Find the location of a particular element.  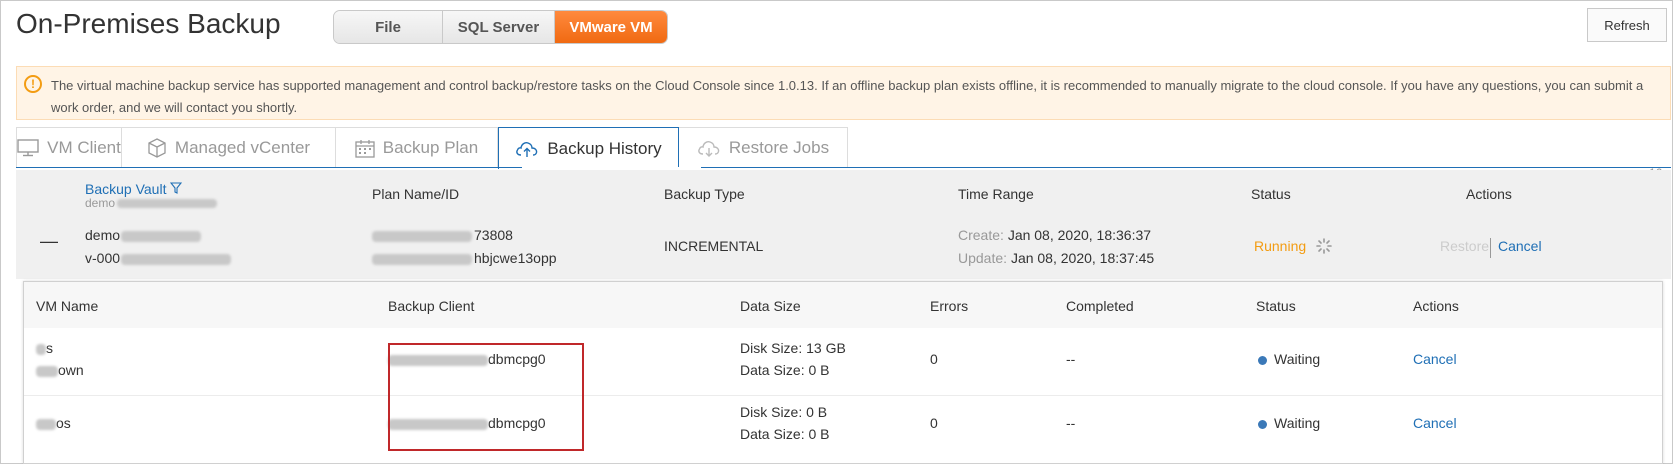

column-header-time-range: Time Range is located at coordinates (996, 194).